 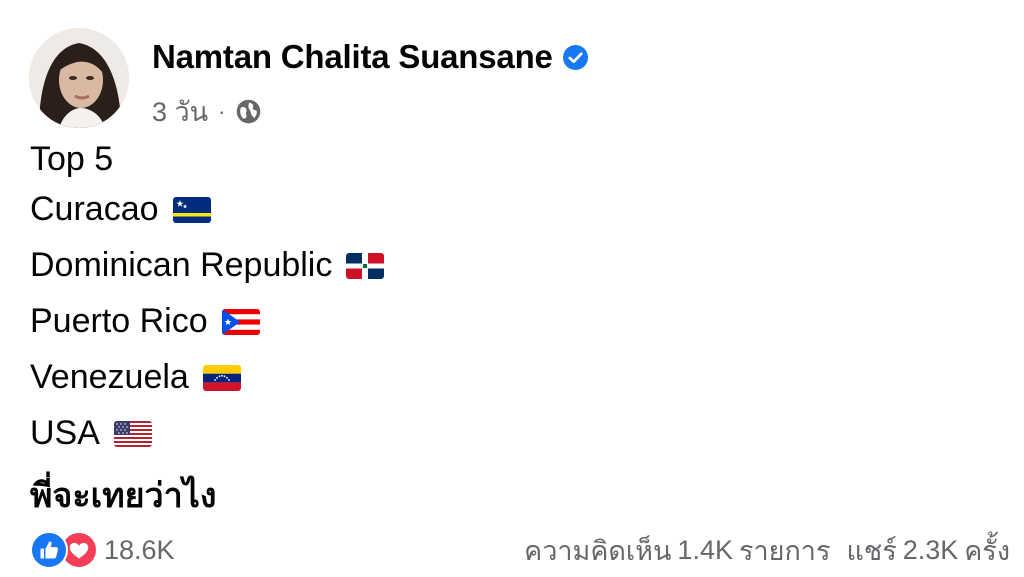 I want to click on avatar-image, so click(x=79, y=78).